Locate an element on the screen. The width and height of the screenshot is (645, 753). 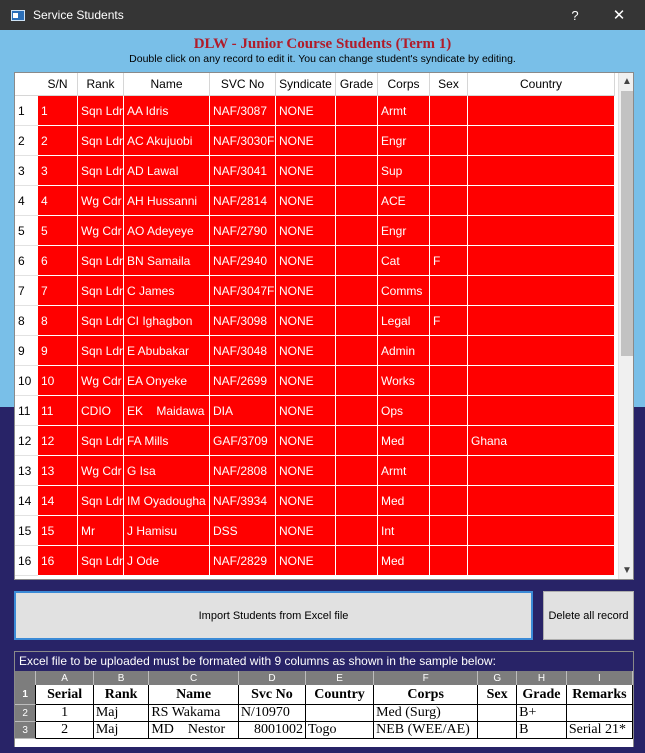
cell-name: CI Ighagbon is located at coordinates (167, 321).